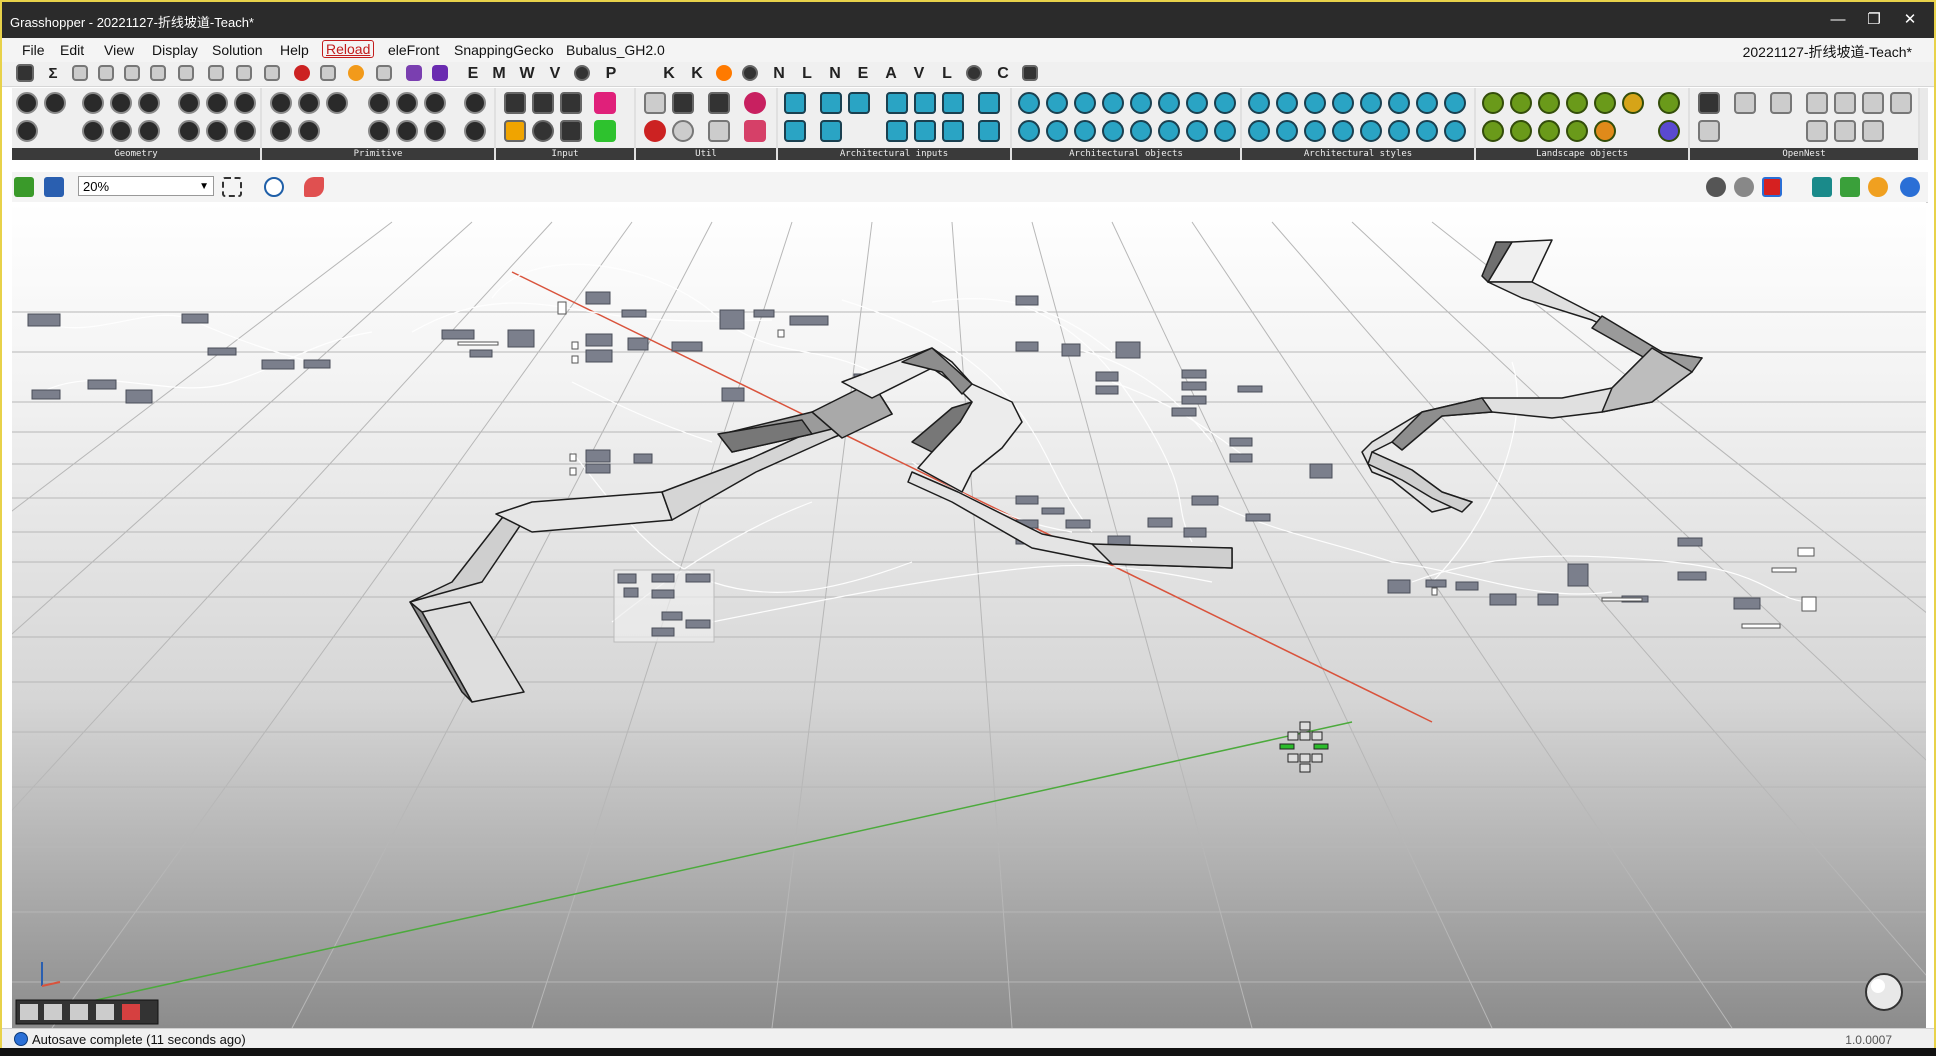 Image resolution: width=1936 pixels, height=1056 pixels. Describe the element at coordinates (1343, 131) in the screenshot. I see `style12-icon` at that location.